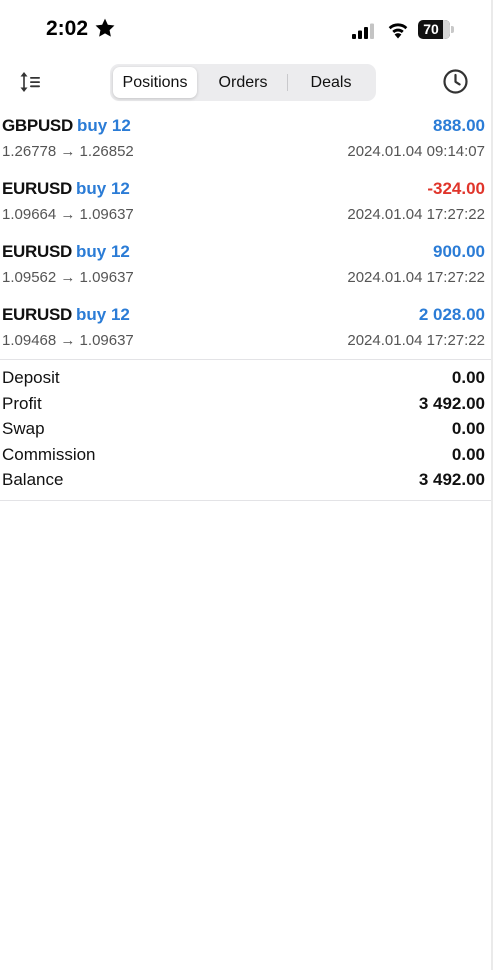  What do you see at coordinates (37, 125) in the screenshot?
I see `position-symbol: GBPUSD` at bounding box center [37, 125].